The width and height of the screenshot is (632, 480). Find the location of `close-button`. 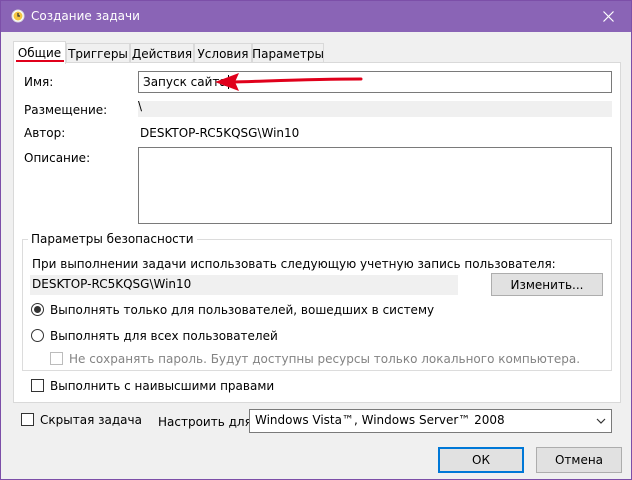

close-button is located at coordinates (608, 16).